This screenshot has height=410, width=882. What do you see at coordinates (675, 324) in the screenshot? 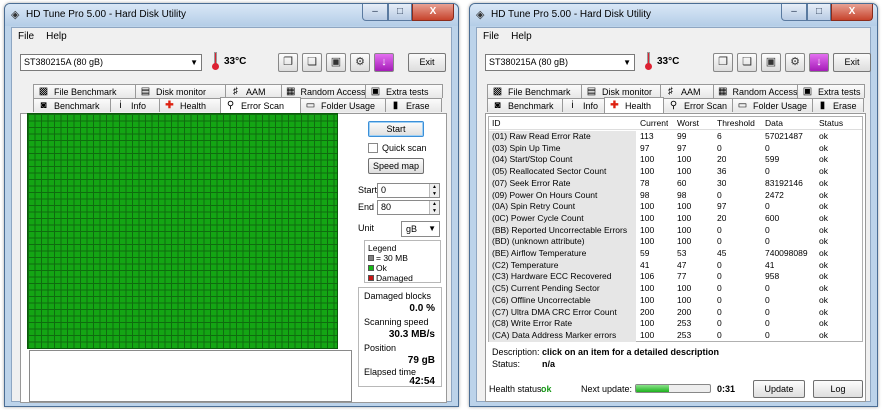
I see `table-row: (C8) Write Error Rate 100 253 0 0 ok` at bounding box center [675, 324].